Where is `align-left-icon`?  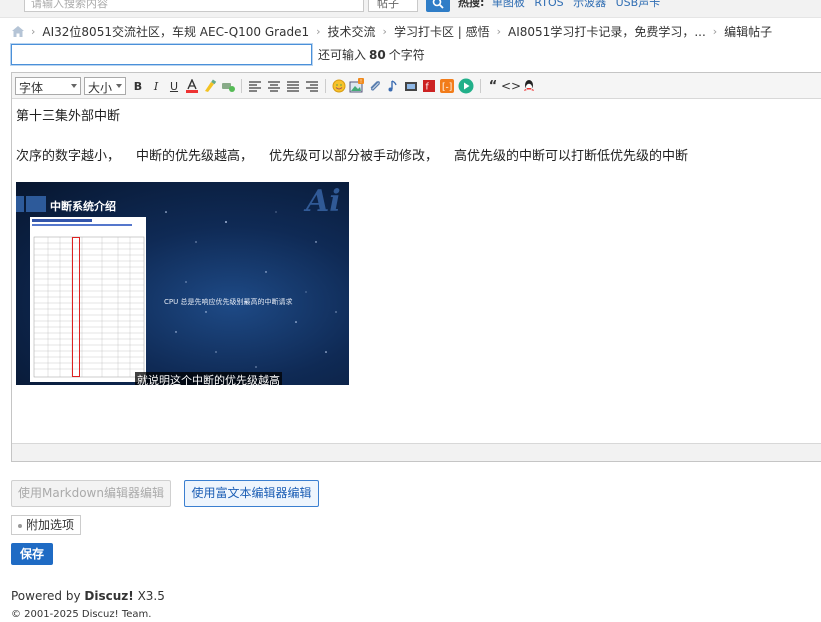
align-left-icon is located at coordinates (255, 86).